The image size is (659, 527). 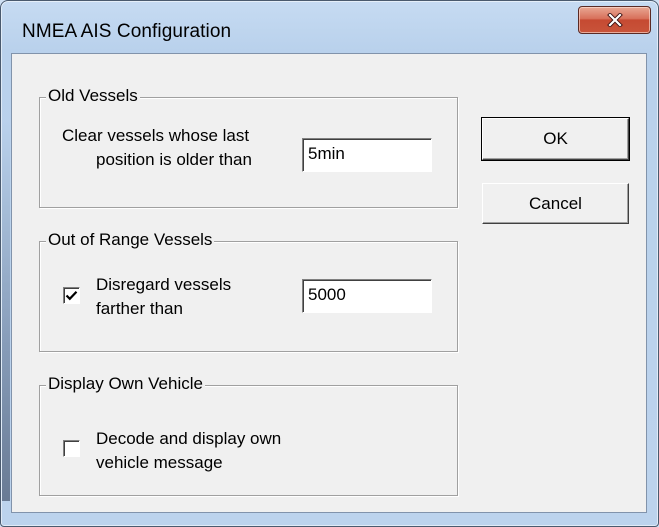 I want to click on disregard-vessels-checkbox, so click(x=71, y=295).